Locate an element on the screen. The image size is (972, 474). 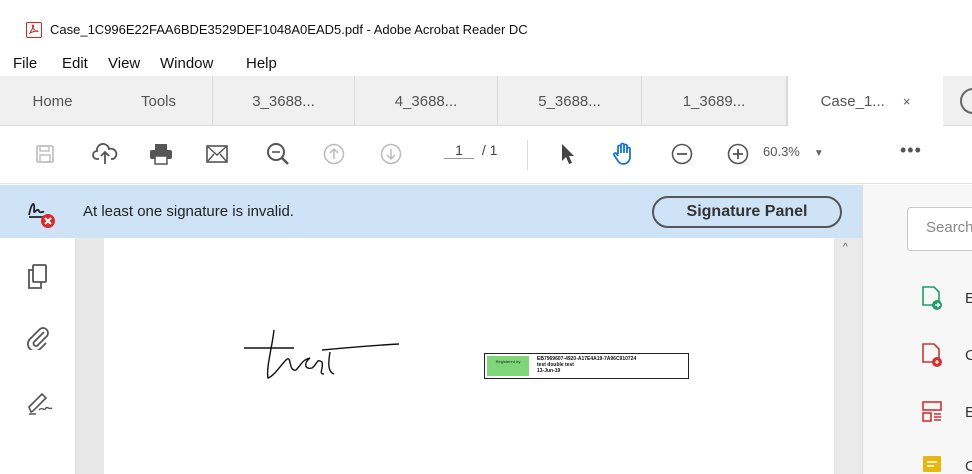
scroll-up-icon: ^ is located at coordinates (845, 247).